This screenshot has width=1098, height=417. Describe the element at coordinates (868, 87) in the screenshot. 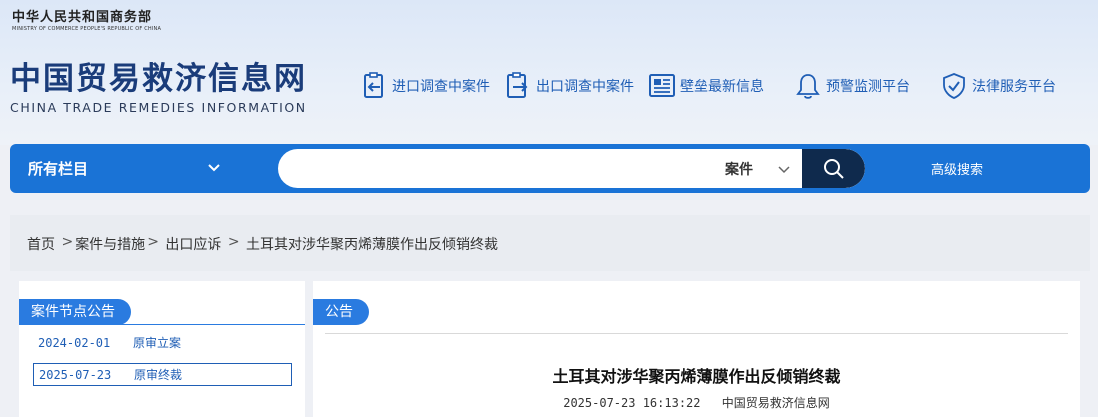

I see `nav-warning-label: 预警监测平台` at that location.